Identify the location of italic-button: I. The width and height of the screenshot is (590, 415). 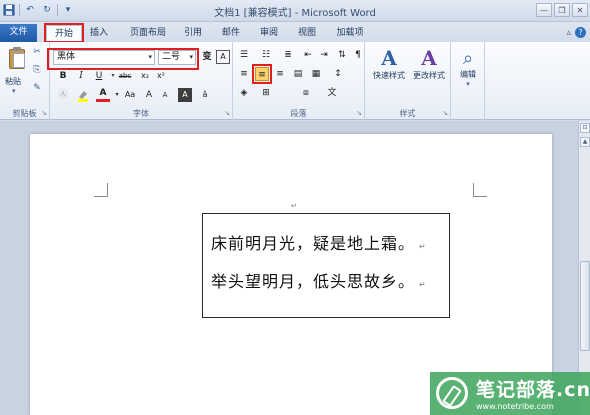
(81, 76).